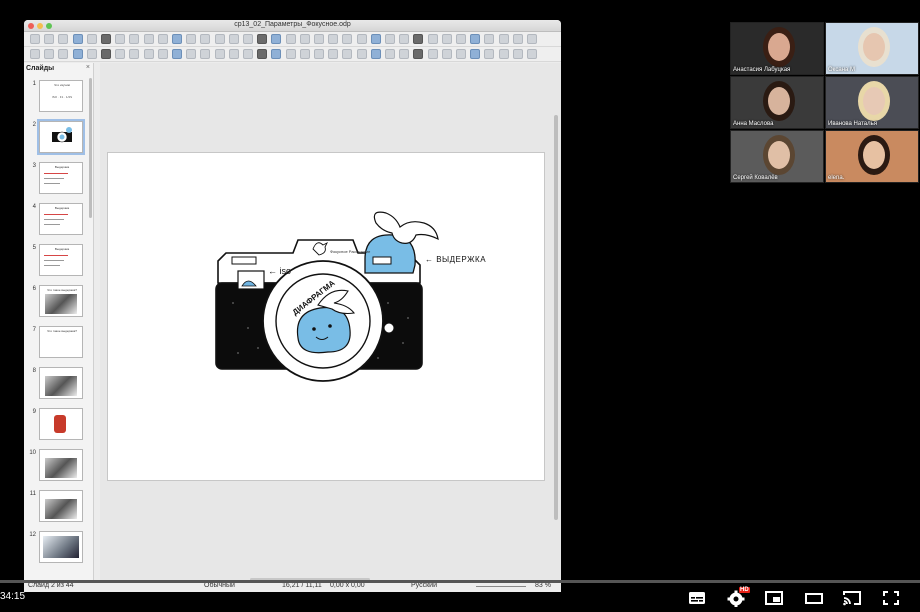 This screenshot has height=612, width=920. I want to click on close-pane-icon: ×, so click(88, 67).